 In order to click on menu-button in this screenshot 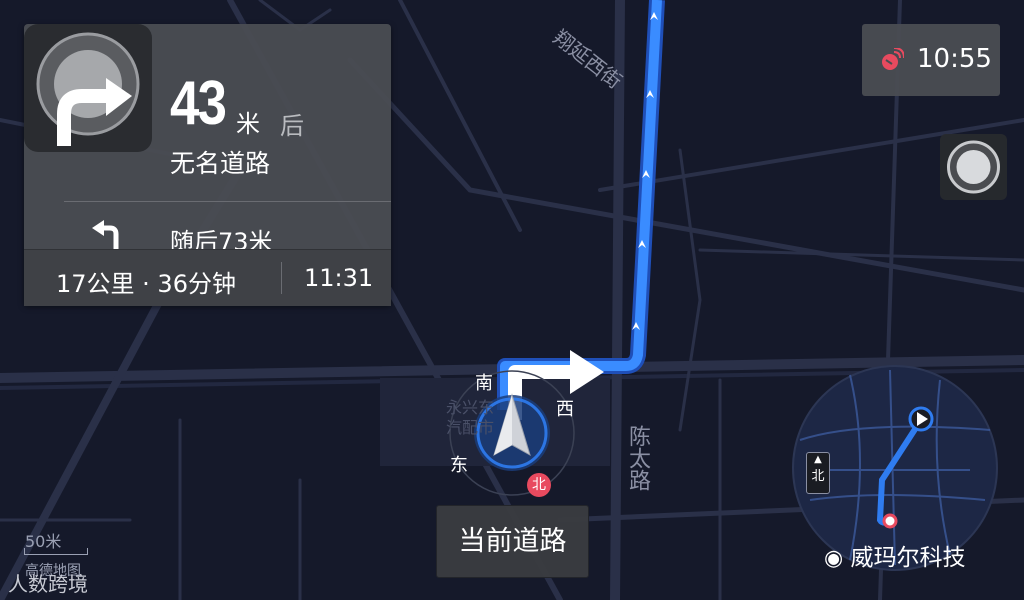, I will do `click(973, 167)`.